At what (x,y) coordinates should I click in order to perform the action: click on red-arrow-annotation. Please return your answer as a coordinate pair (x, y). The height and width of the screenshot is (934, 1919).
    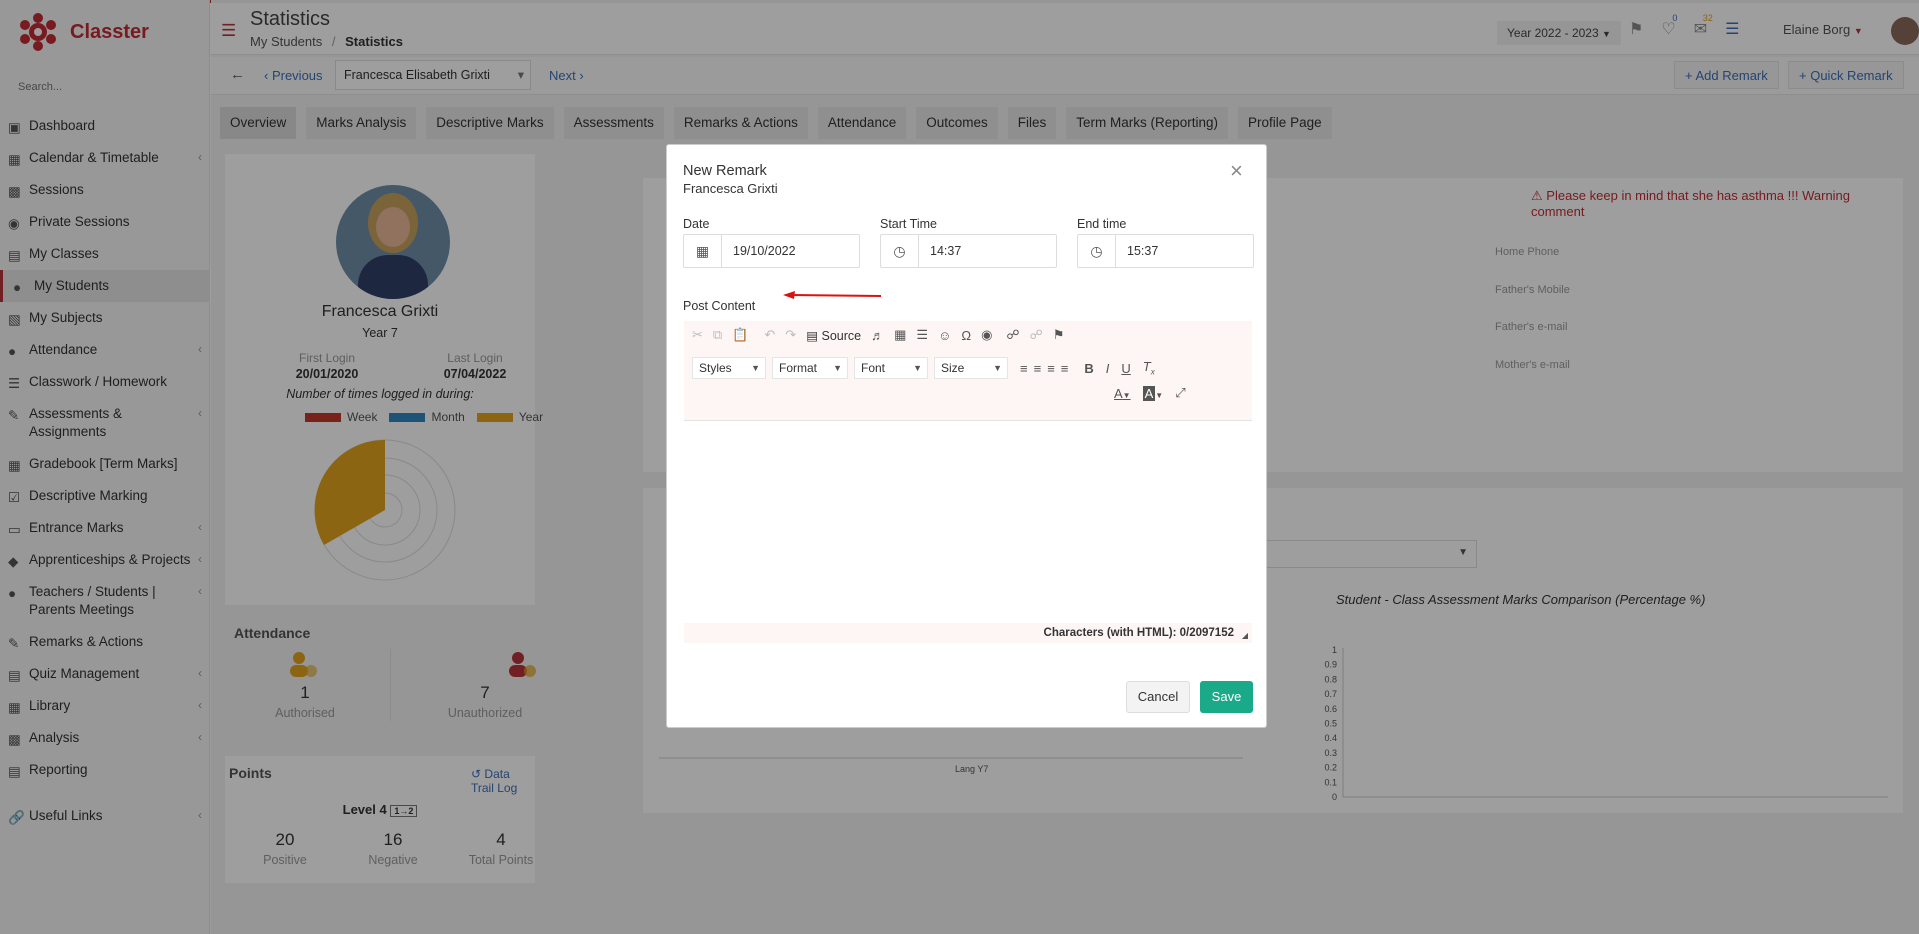
    Looking at the image, I should click on (832, 295).